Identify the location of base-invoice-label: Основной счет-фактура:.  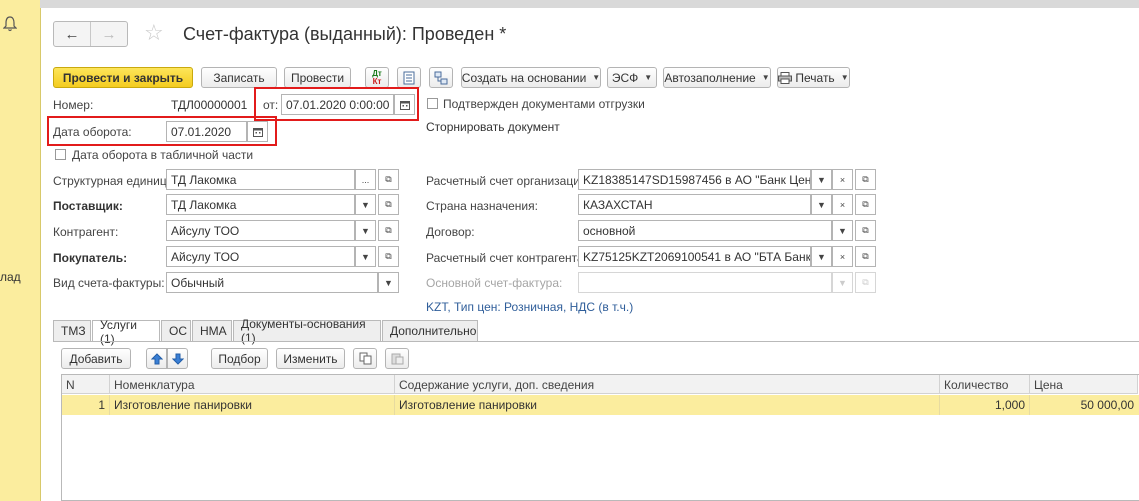
(494, 283).